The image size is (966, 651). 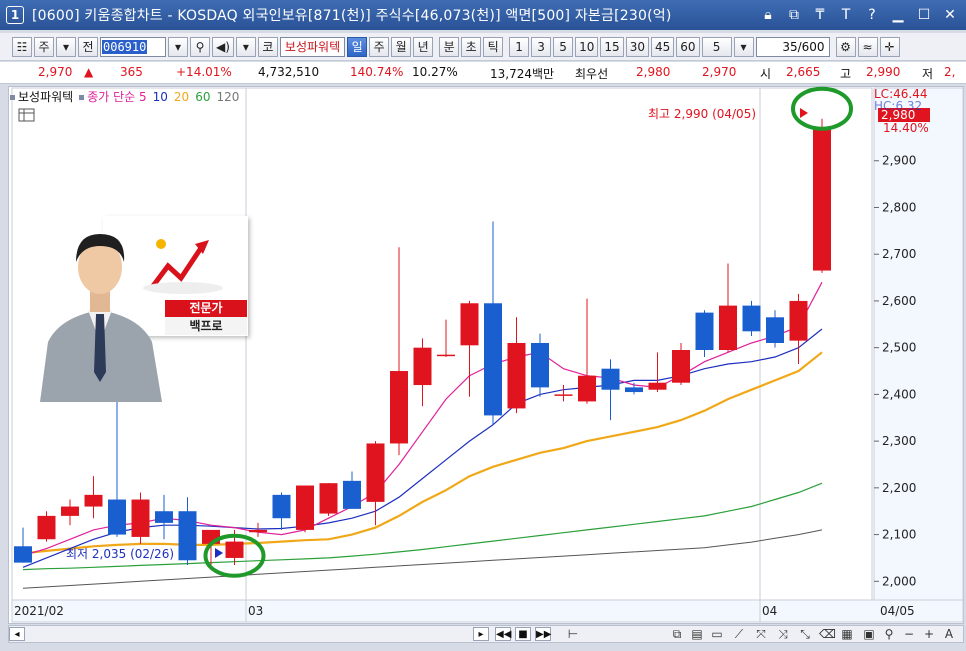 What do you see at coordinates (739, 634) in the screenshot?
I see `draw-line-icon: ⟋` at bounding box center [739, 634].